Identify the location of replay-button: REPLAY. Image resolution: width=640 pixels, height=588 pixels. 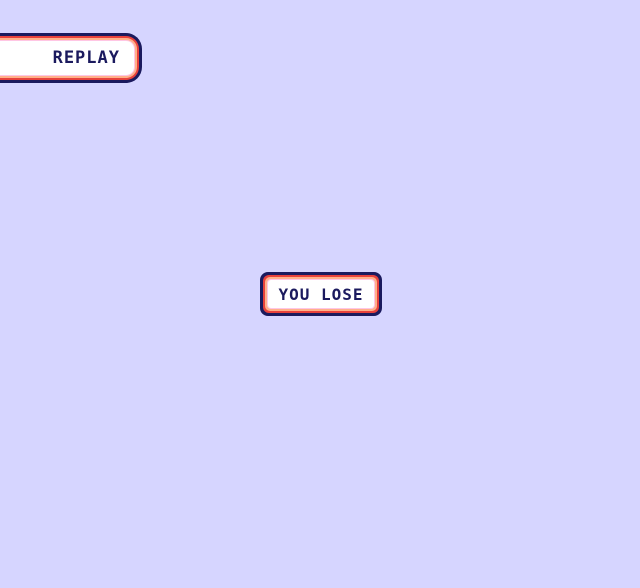
(71, 58).